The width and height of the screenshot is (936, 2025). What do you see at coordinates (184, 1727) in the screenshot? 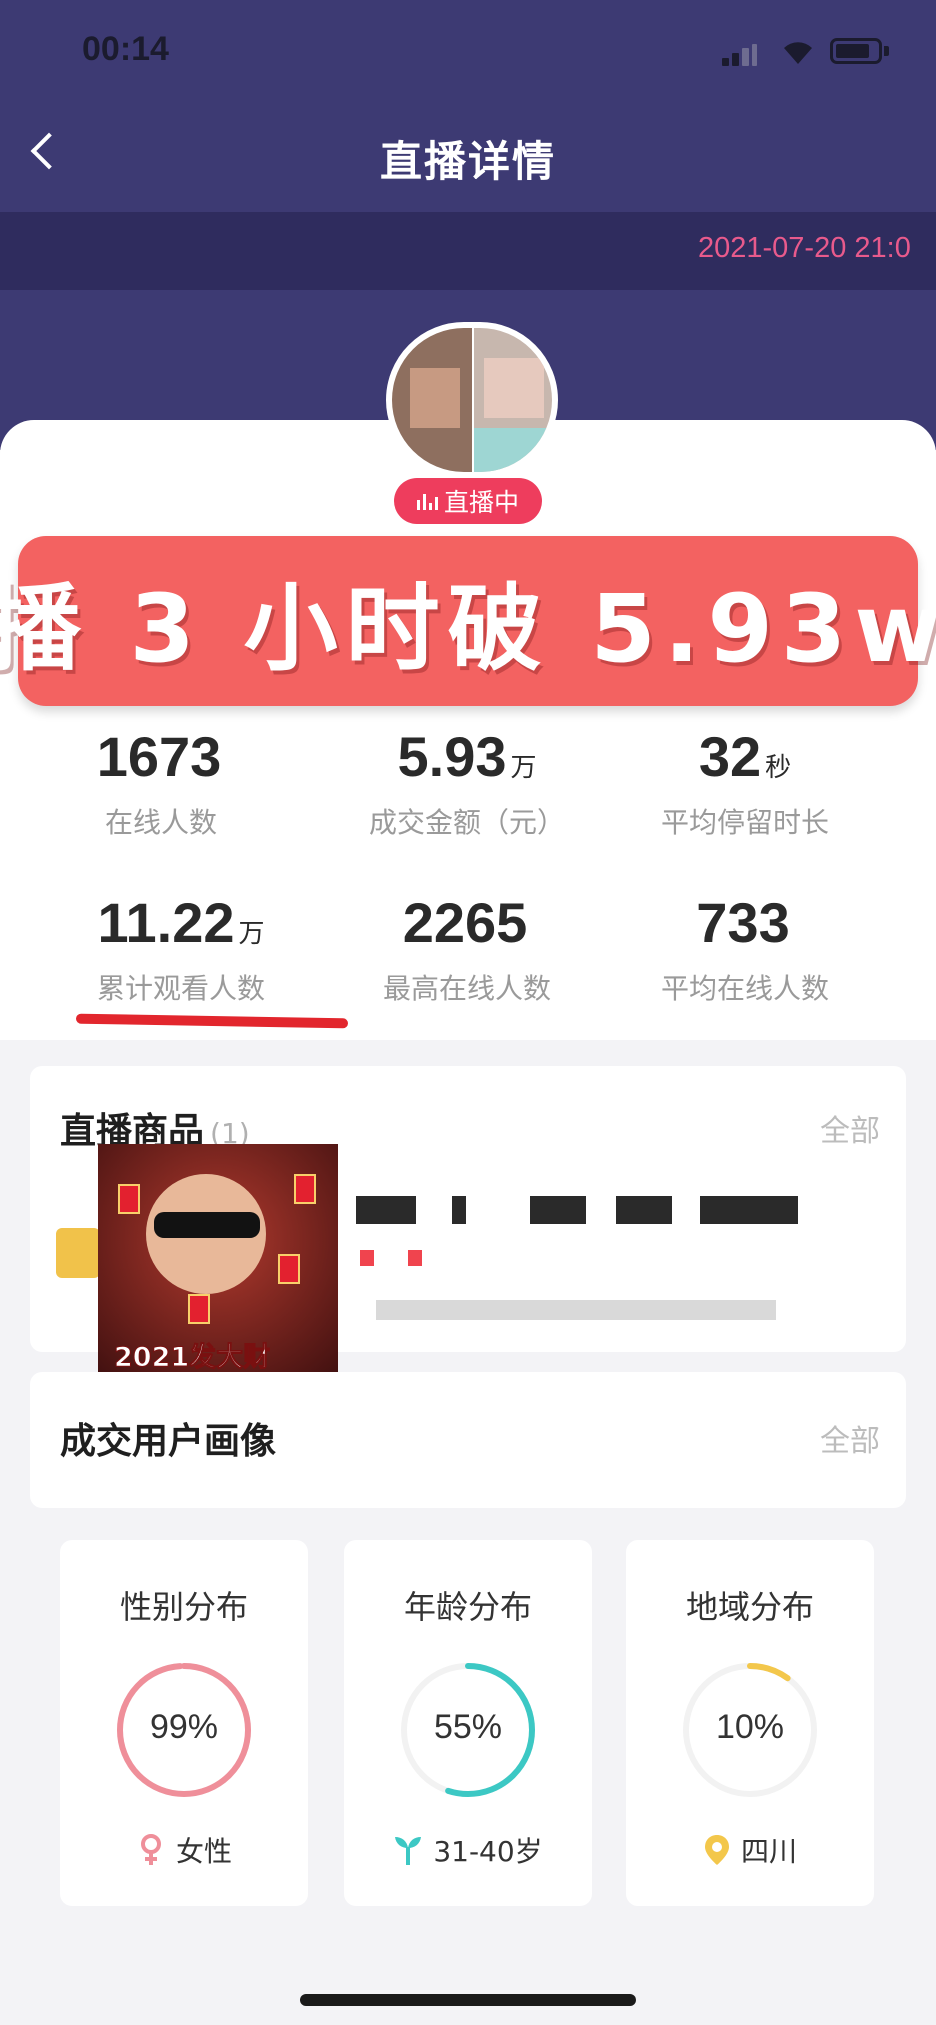
I see `ring-percent: 99%` at bounding box center [184, 1727].